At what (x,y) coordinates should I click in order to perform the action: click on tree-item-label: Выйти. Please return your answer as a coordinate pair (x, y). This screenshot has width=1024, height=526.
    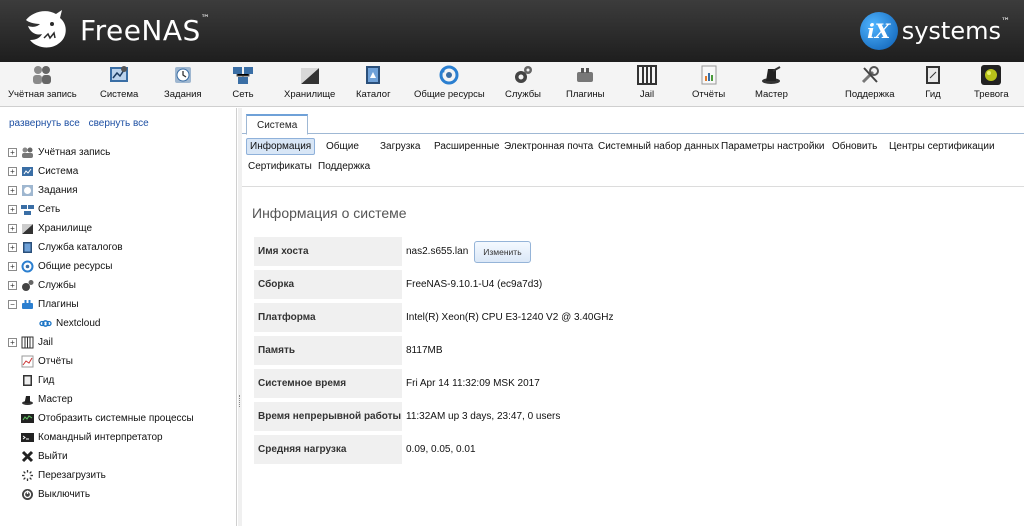
    Looking at the image, I should click on (53, 456).